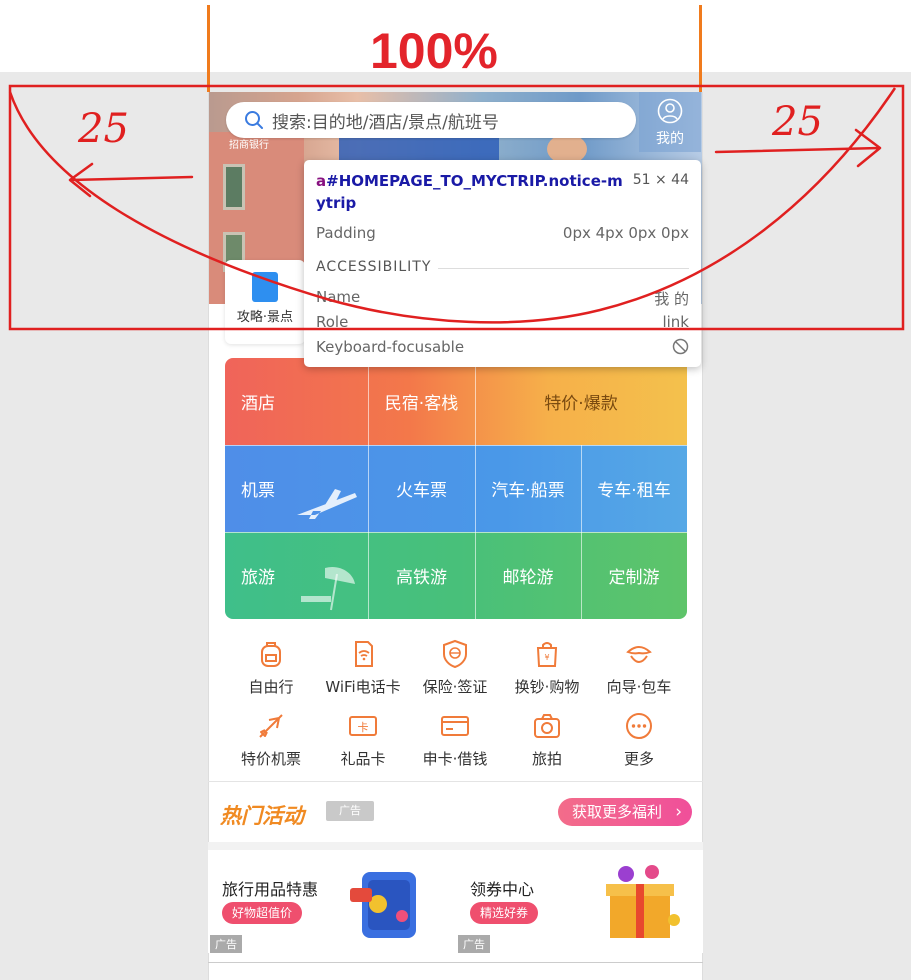  What do you see at coordinates (363, 759) in the screenshot?
I see `icon-label: 礼品卡` at bounding box center [363, 759].